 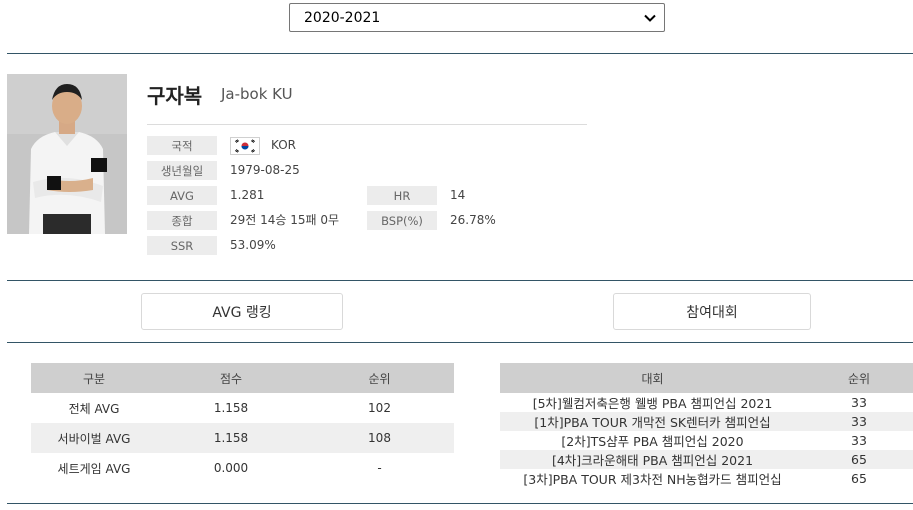 I want to click on player-photo-graphic, so click(x=67, y=154).